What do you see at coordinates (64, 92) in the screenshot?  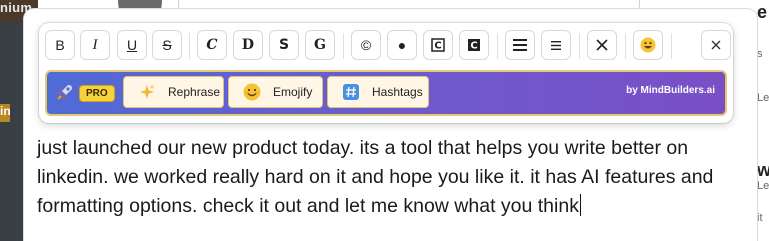 I see `rocket-icon` at bounding box center [64, 92].